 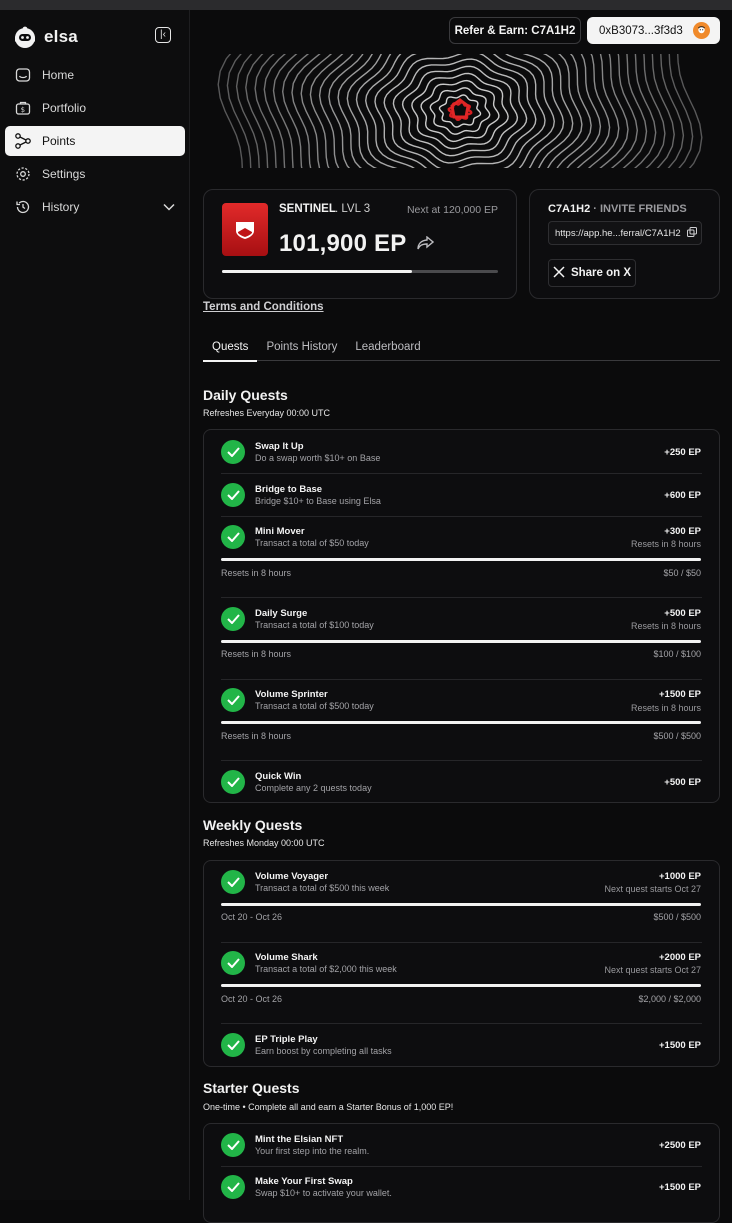 I want to click on rank-level: . LVL 3, so click(x=353, y=209).